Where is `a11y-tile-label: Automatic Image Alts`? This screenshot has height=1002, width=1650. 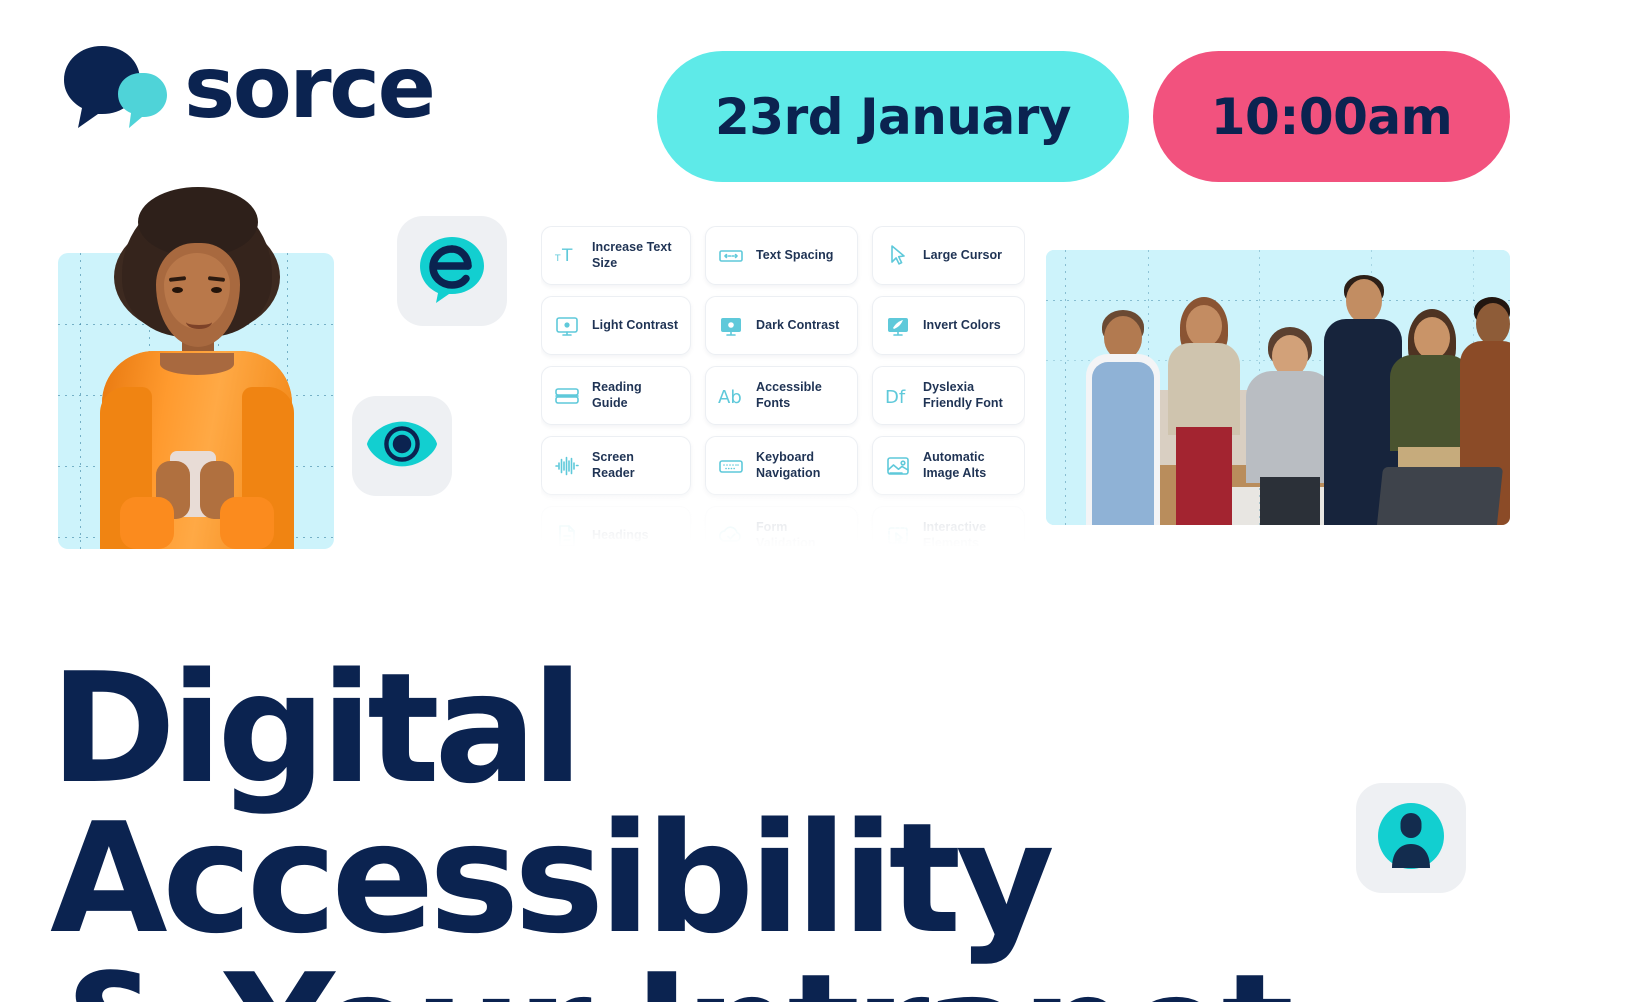 a11y-tile-label: Automatic Image Alts is located at coordinates (955, 465).